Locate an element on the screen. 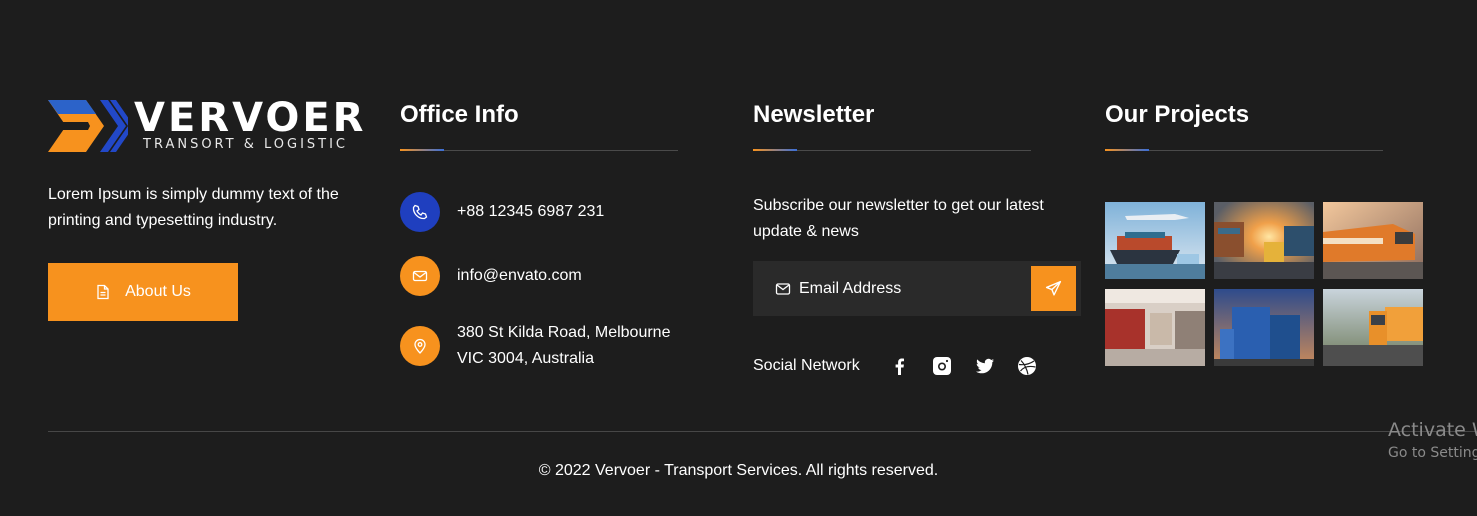 This screenshot has height=516, width=1477. email-address-input is located at coordinates (909, 288).